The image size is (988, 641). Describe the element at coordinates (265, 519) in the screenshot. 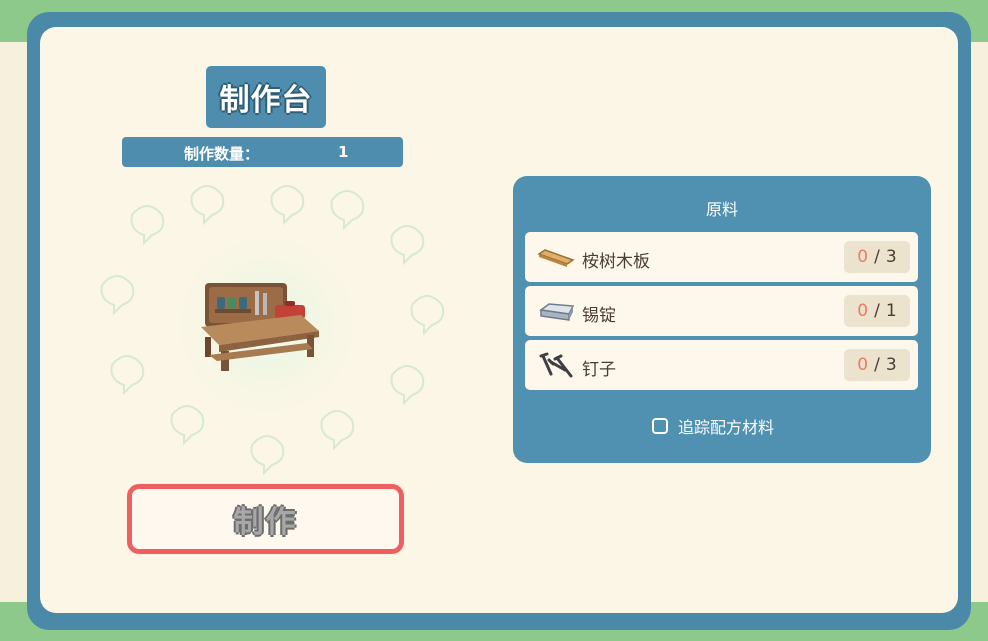

I see `craft-button: 制作` at that location.